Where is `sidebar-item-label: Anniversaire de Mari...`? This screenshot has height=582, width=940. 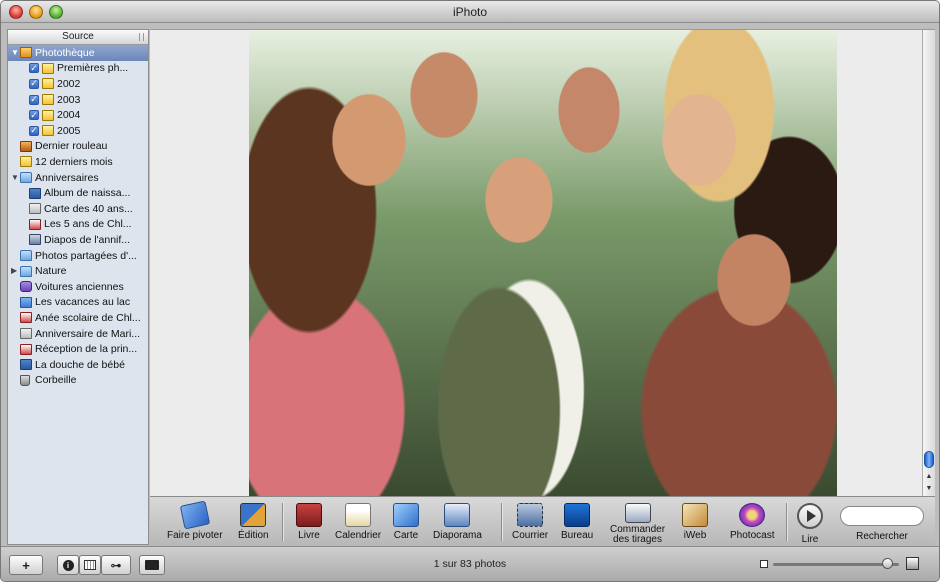
sidebar-item-label: Anniversaire de Mari... is located at coordinates (88, 333).